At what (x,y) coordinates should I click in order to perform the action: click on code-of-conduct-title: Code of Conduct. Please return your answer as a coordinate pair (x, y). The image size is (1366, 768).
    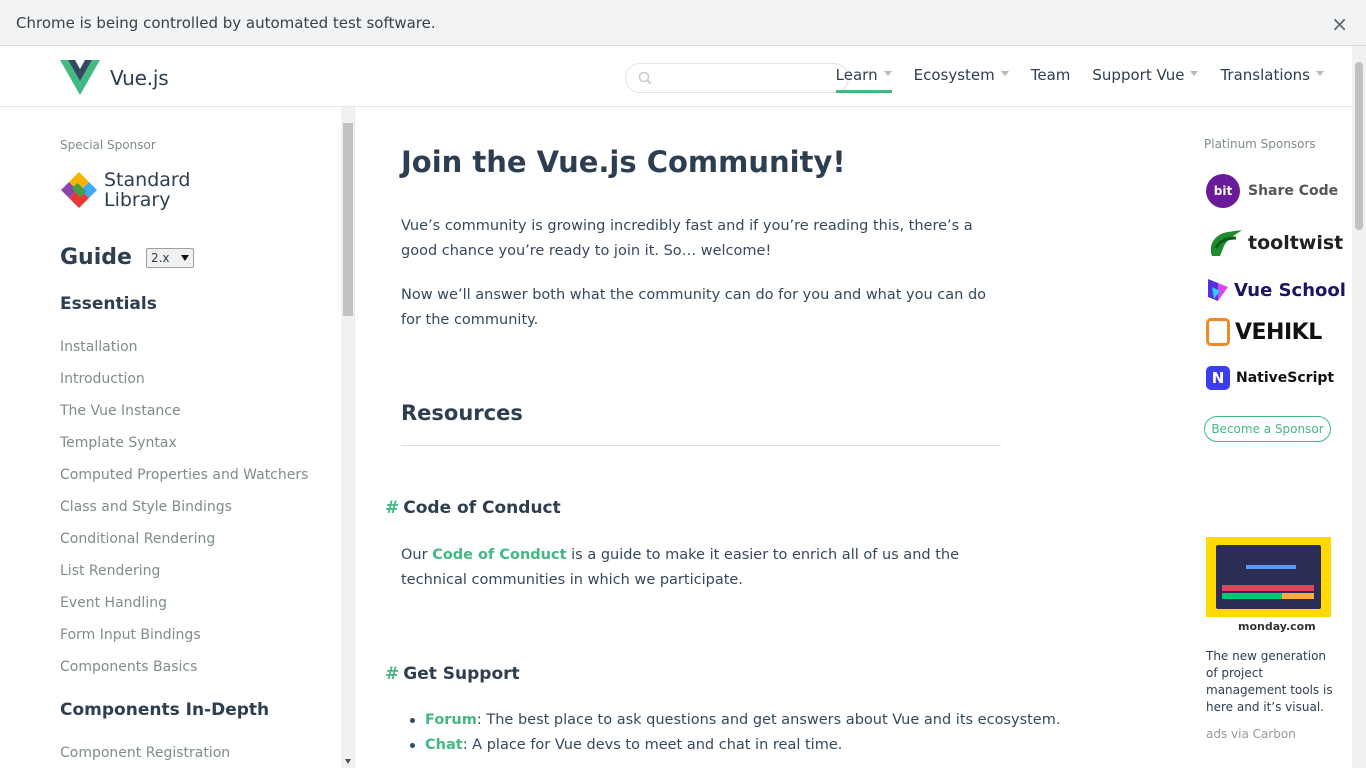
    Looking at the image, I should click on (482, 508).